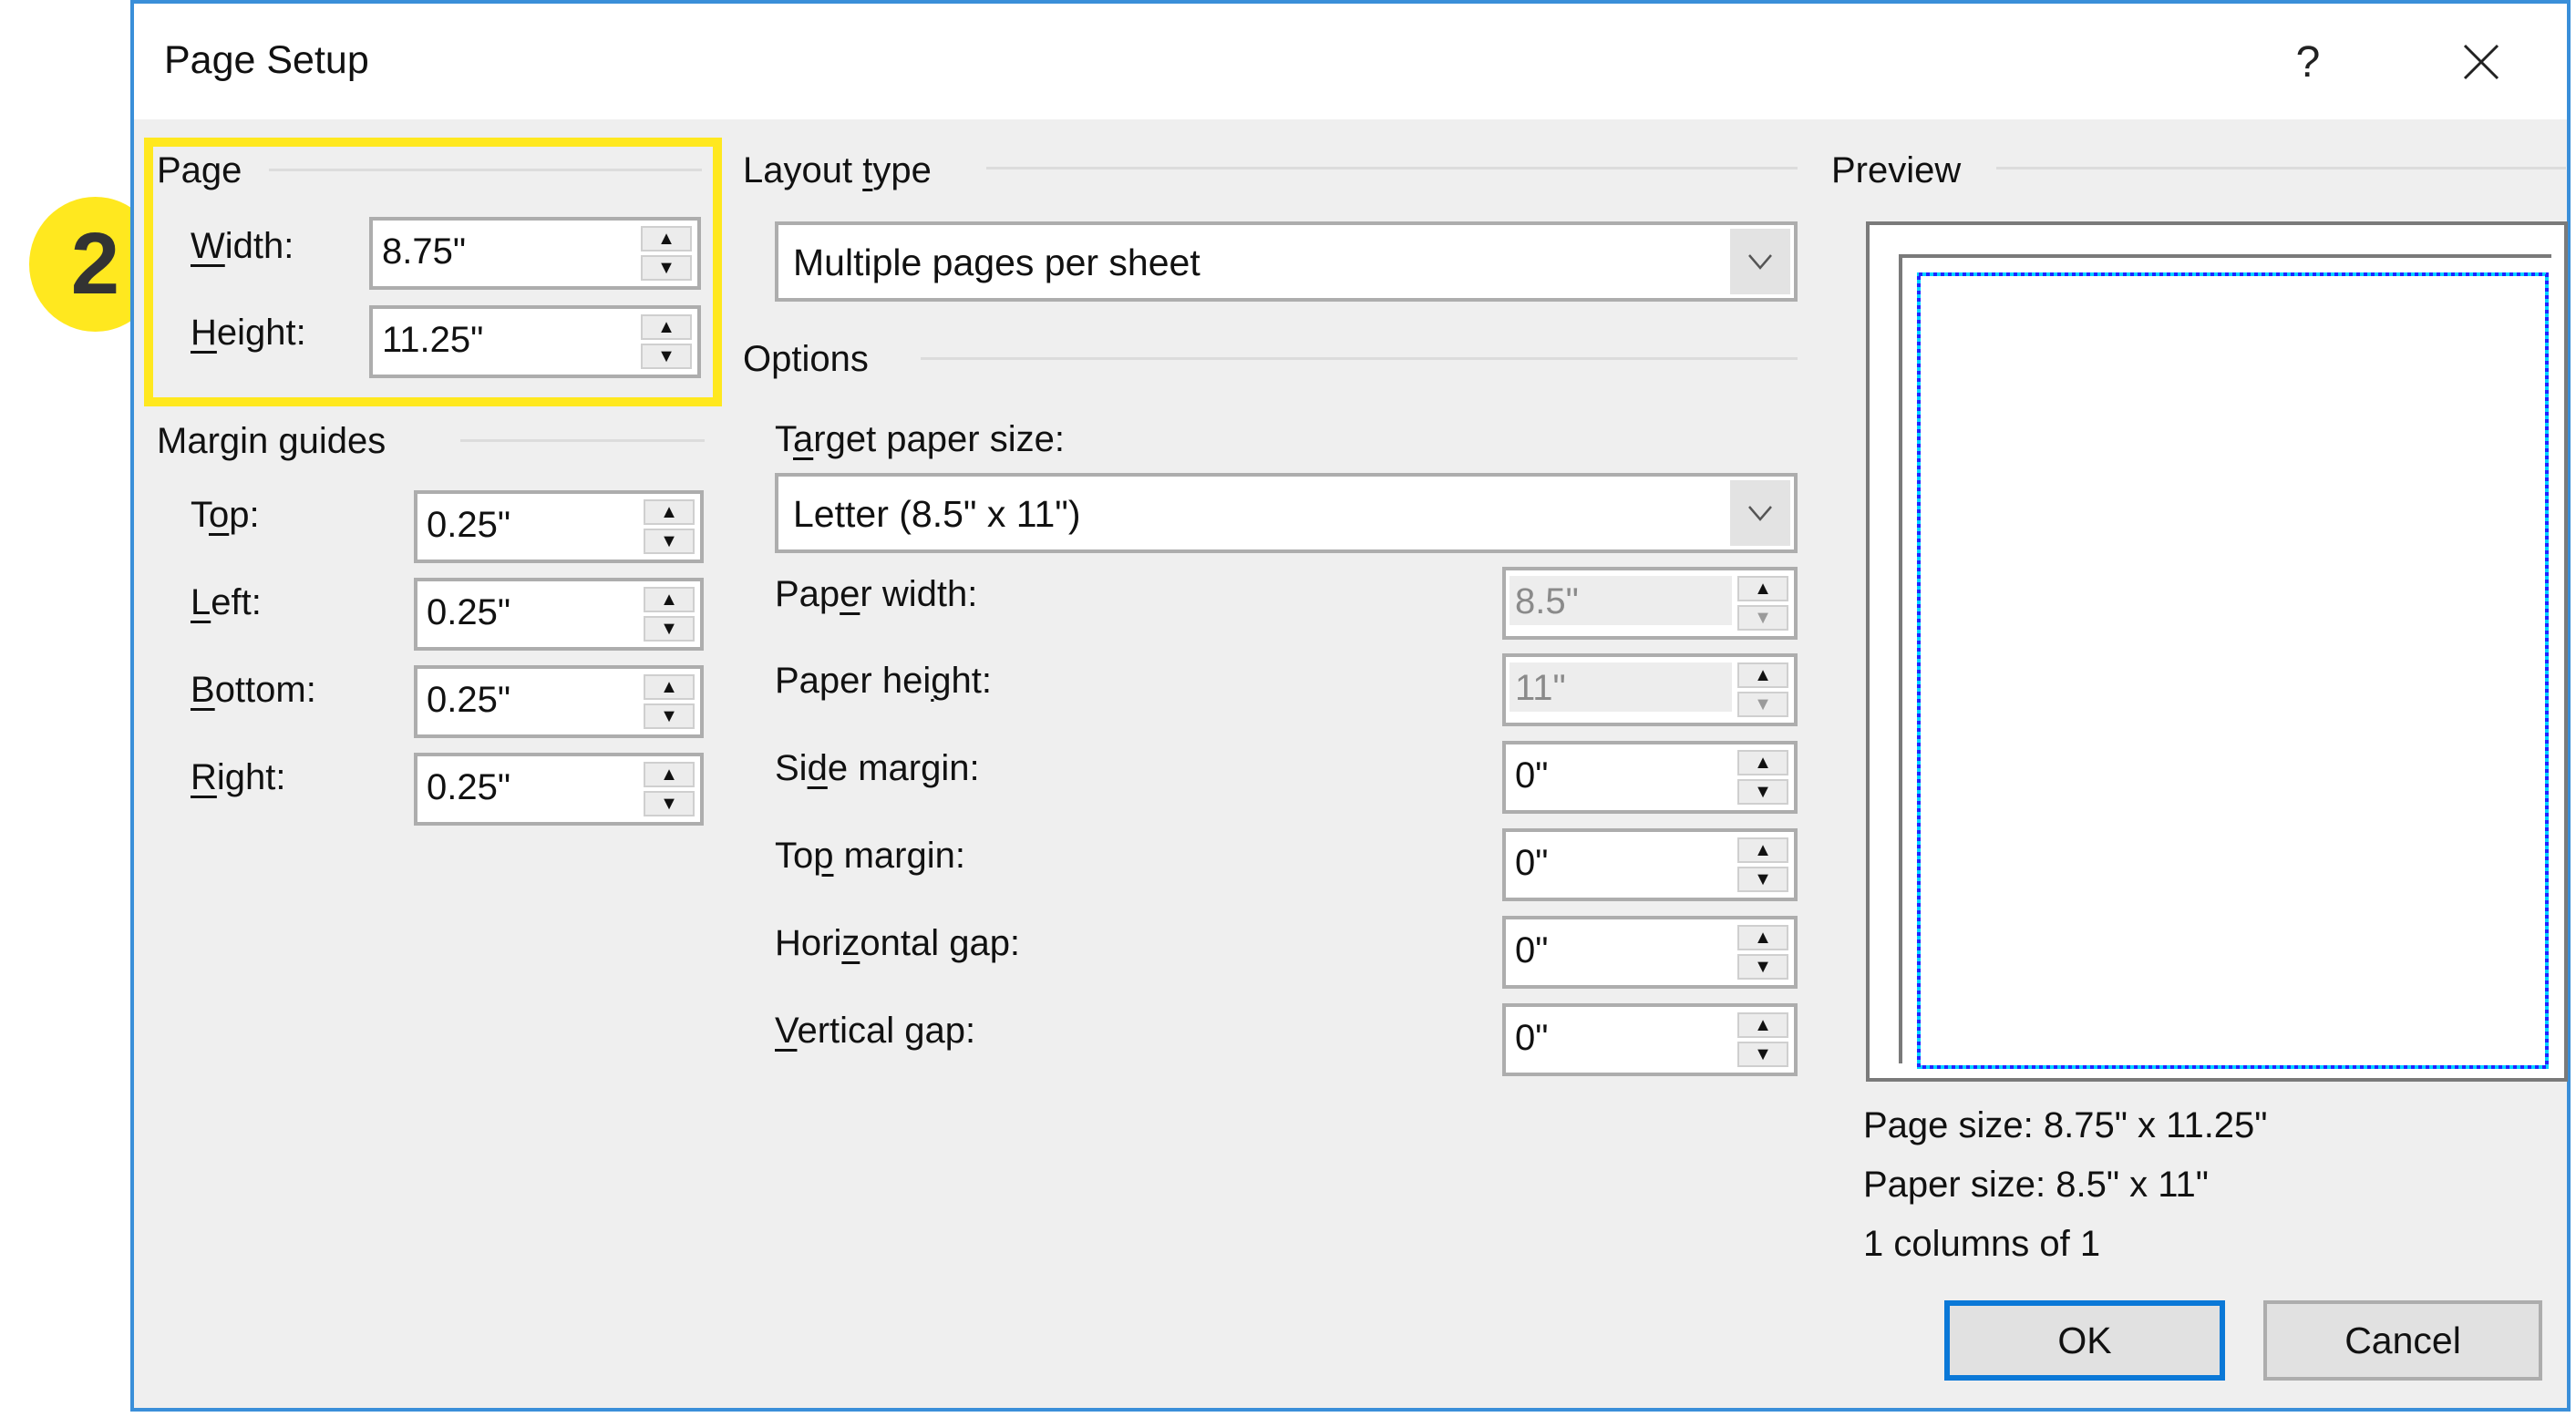  What do you see at coordinates (875, 1031) in the screenshot?
I see `vertical-gap-label: Vertical gap:` at bounding box center [875, 1031].